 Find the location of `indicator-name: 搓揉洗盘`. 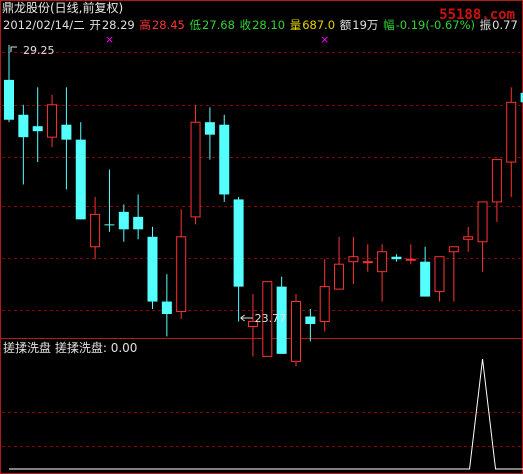

indicator-name: 搓揉洗盘 is located at coordinates (27, 348).